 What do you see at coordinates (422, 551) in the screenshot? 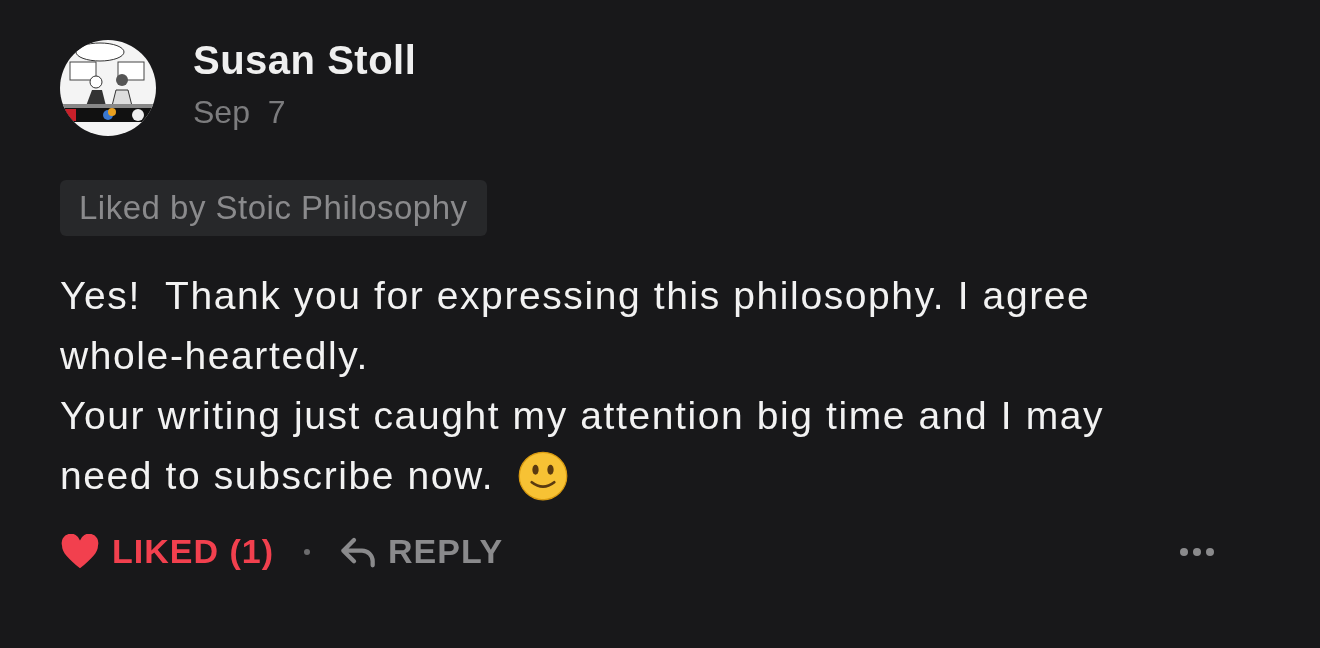
I see `reply-button: REPLY` at bounding box center [422, 551].